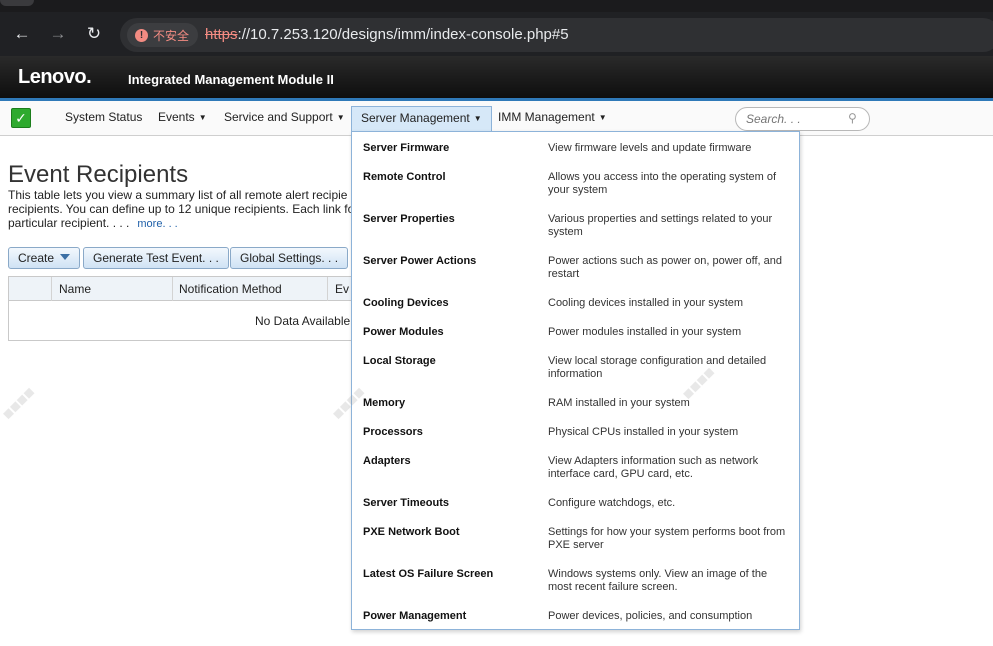  What do you see at coordinates (141, 35) in the screenshot?
I see `warning-icon: !` at bounding box center [141, 35].